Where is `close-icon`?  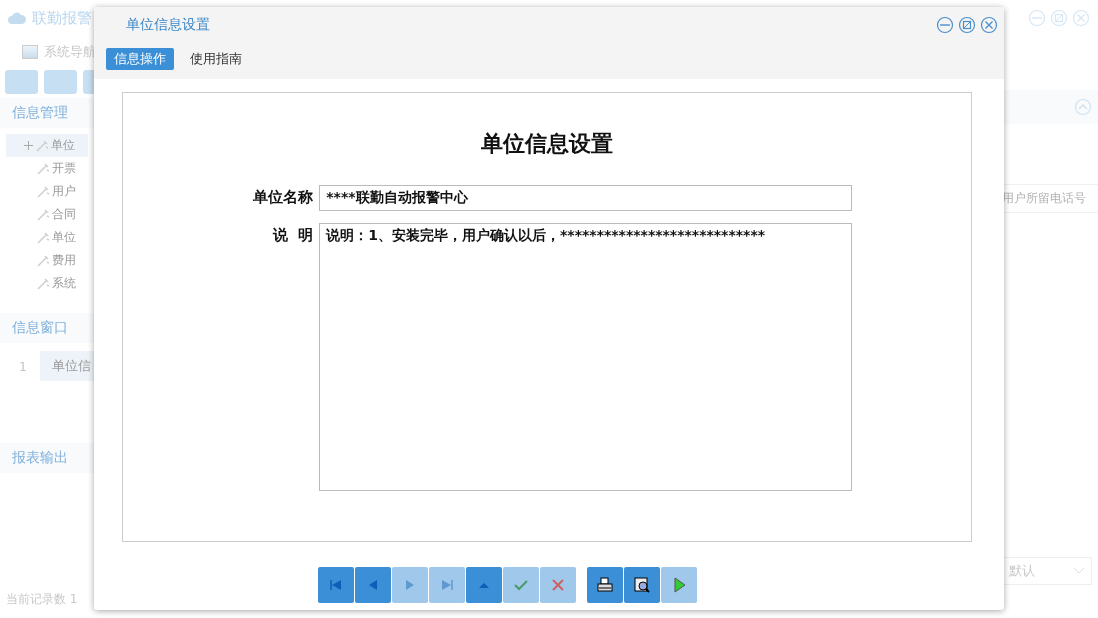
close-icon is located at coordinates (989, 25).